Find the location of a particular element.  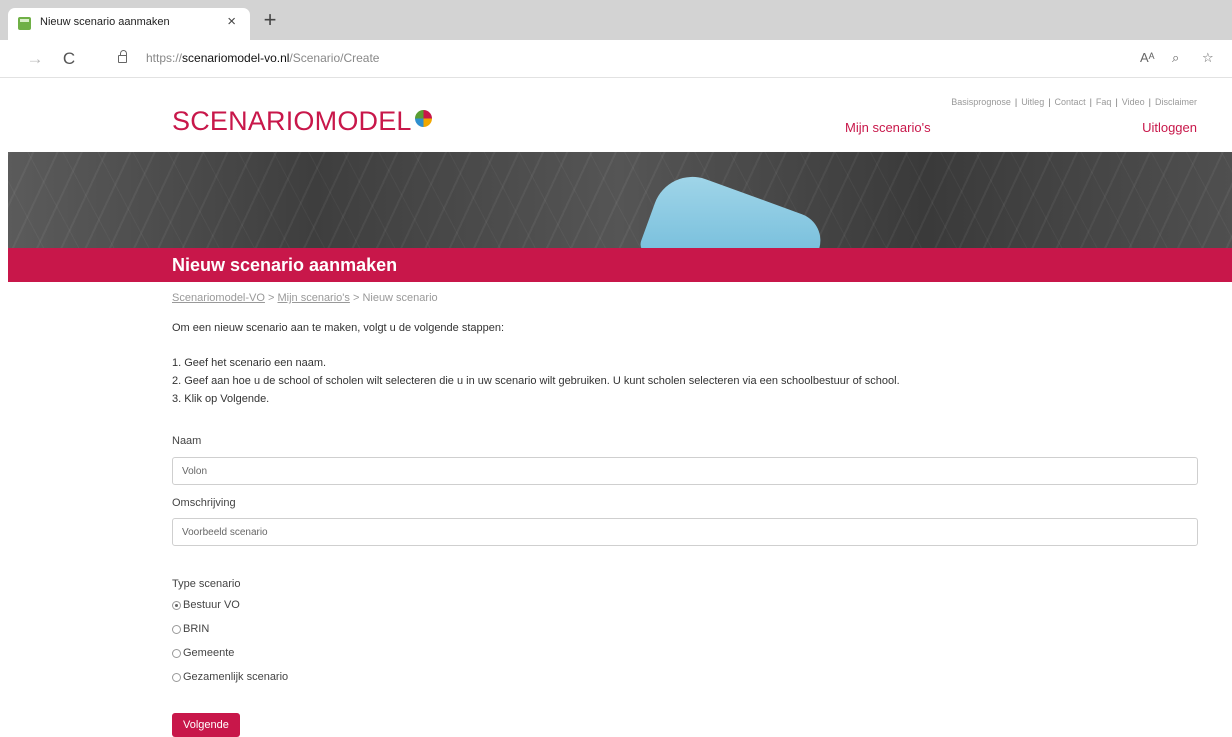

header-banner-image is located at coordinates (620, 200).